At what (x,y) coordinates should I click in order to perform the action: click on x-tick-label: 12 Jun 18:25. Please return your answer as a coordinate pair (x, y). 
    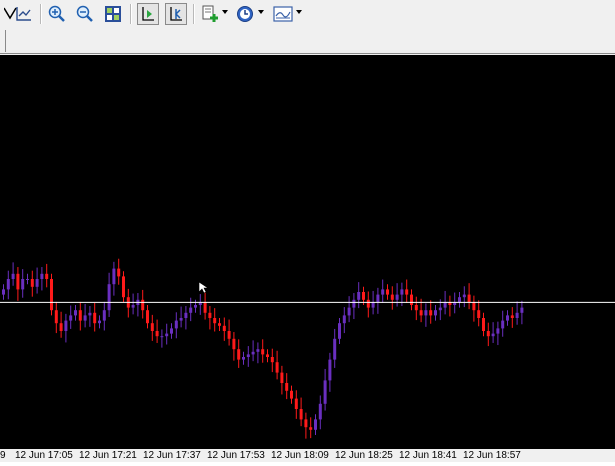
    Looking at the image, I should click on (364, 455).